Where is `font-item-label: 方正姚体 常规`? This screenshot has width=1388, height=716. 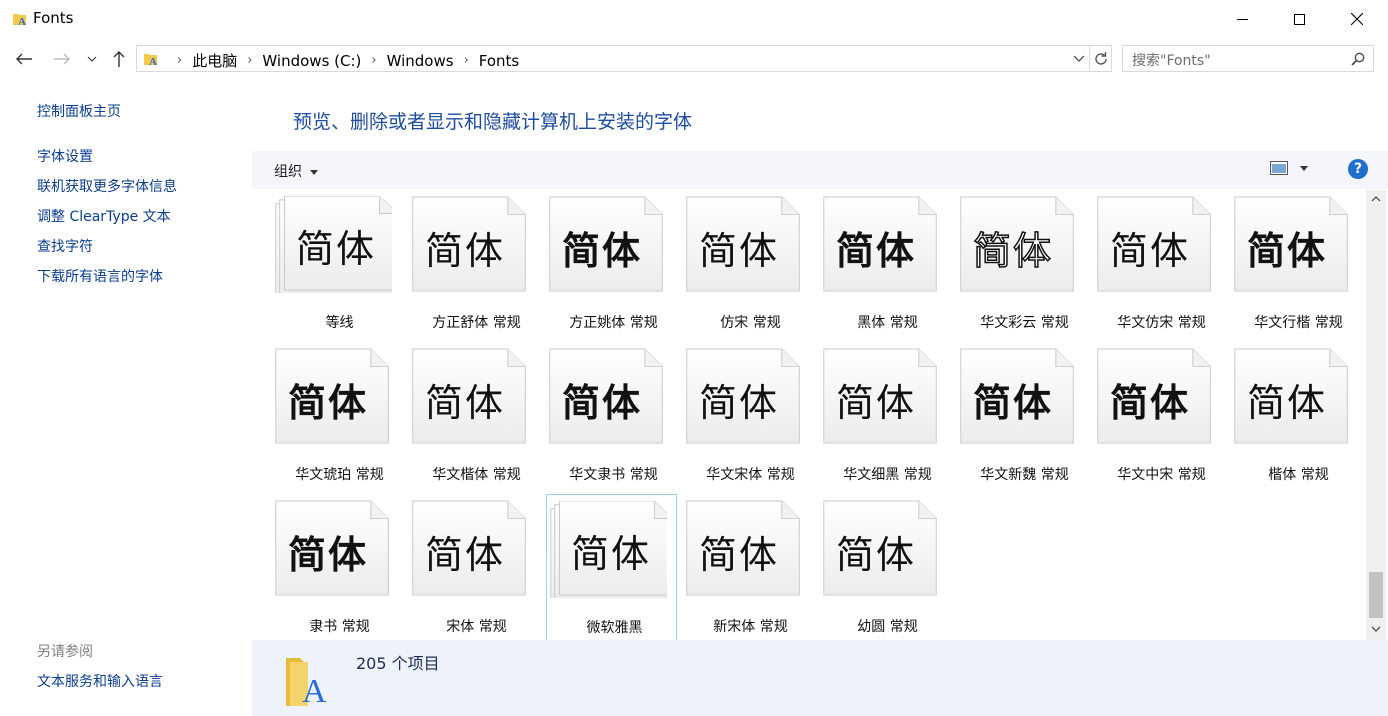
font-item-label: 方正姚体 常规 is located at coordinates (613, 323).